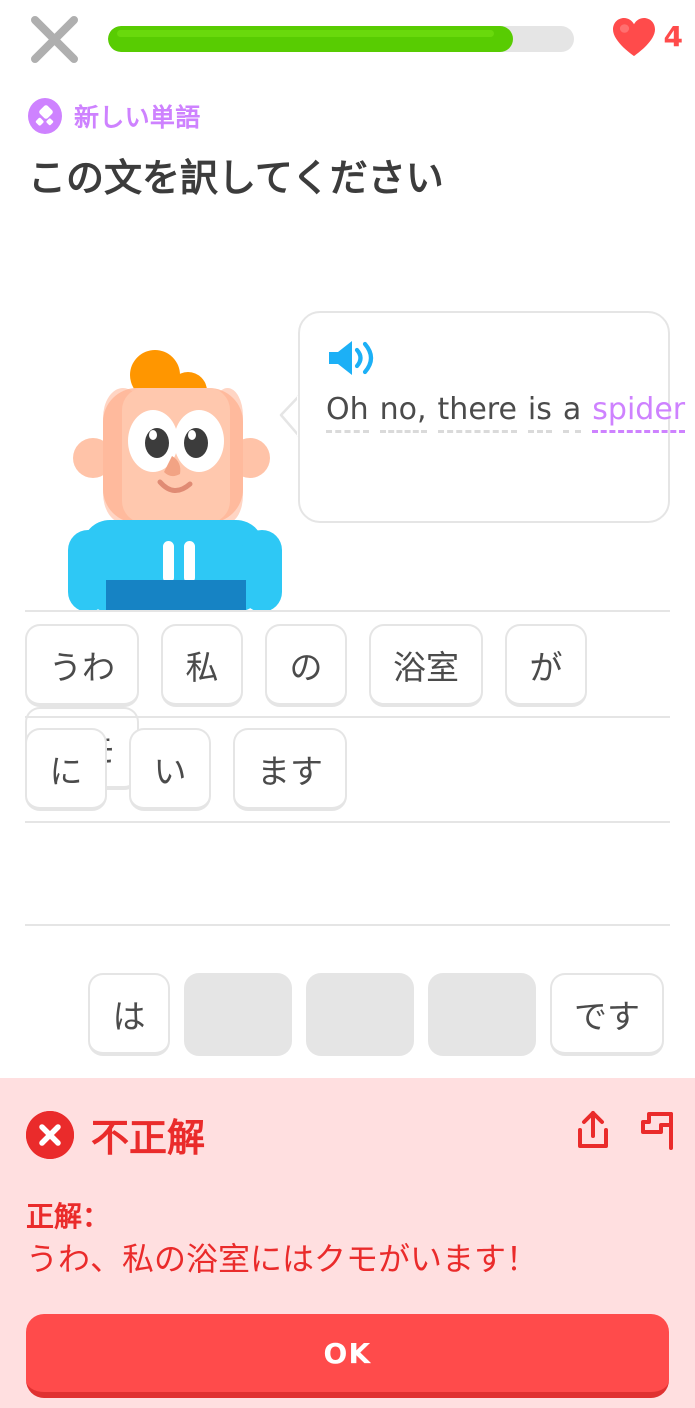 This screenshot has height=1408, width=695. Describe the element at coordinates (137, 117) in the screenshot. I see `new-word-badge-label: 新しい単語` at that location.